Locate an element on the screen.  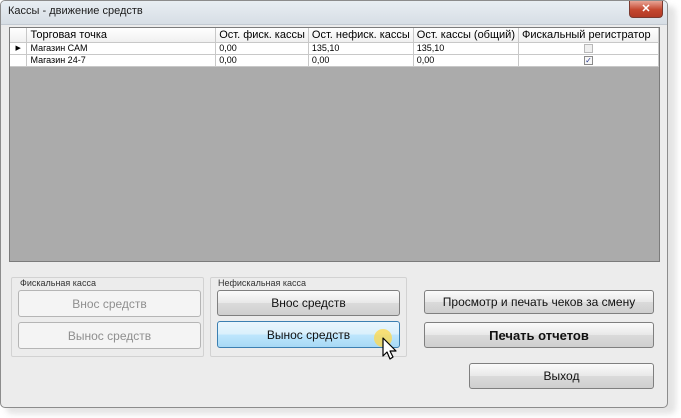
total-balance: 135,10 is located at coordinates (466, 48).